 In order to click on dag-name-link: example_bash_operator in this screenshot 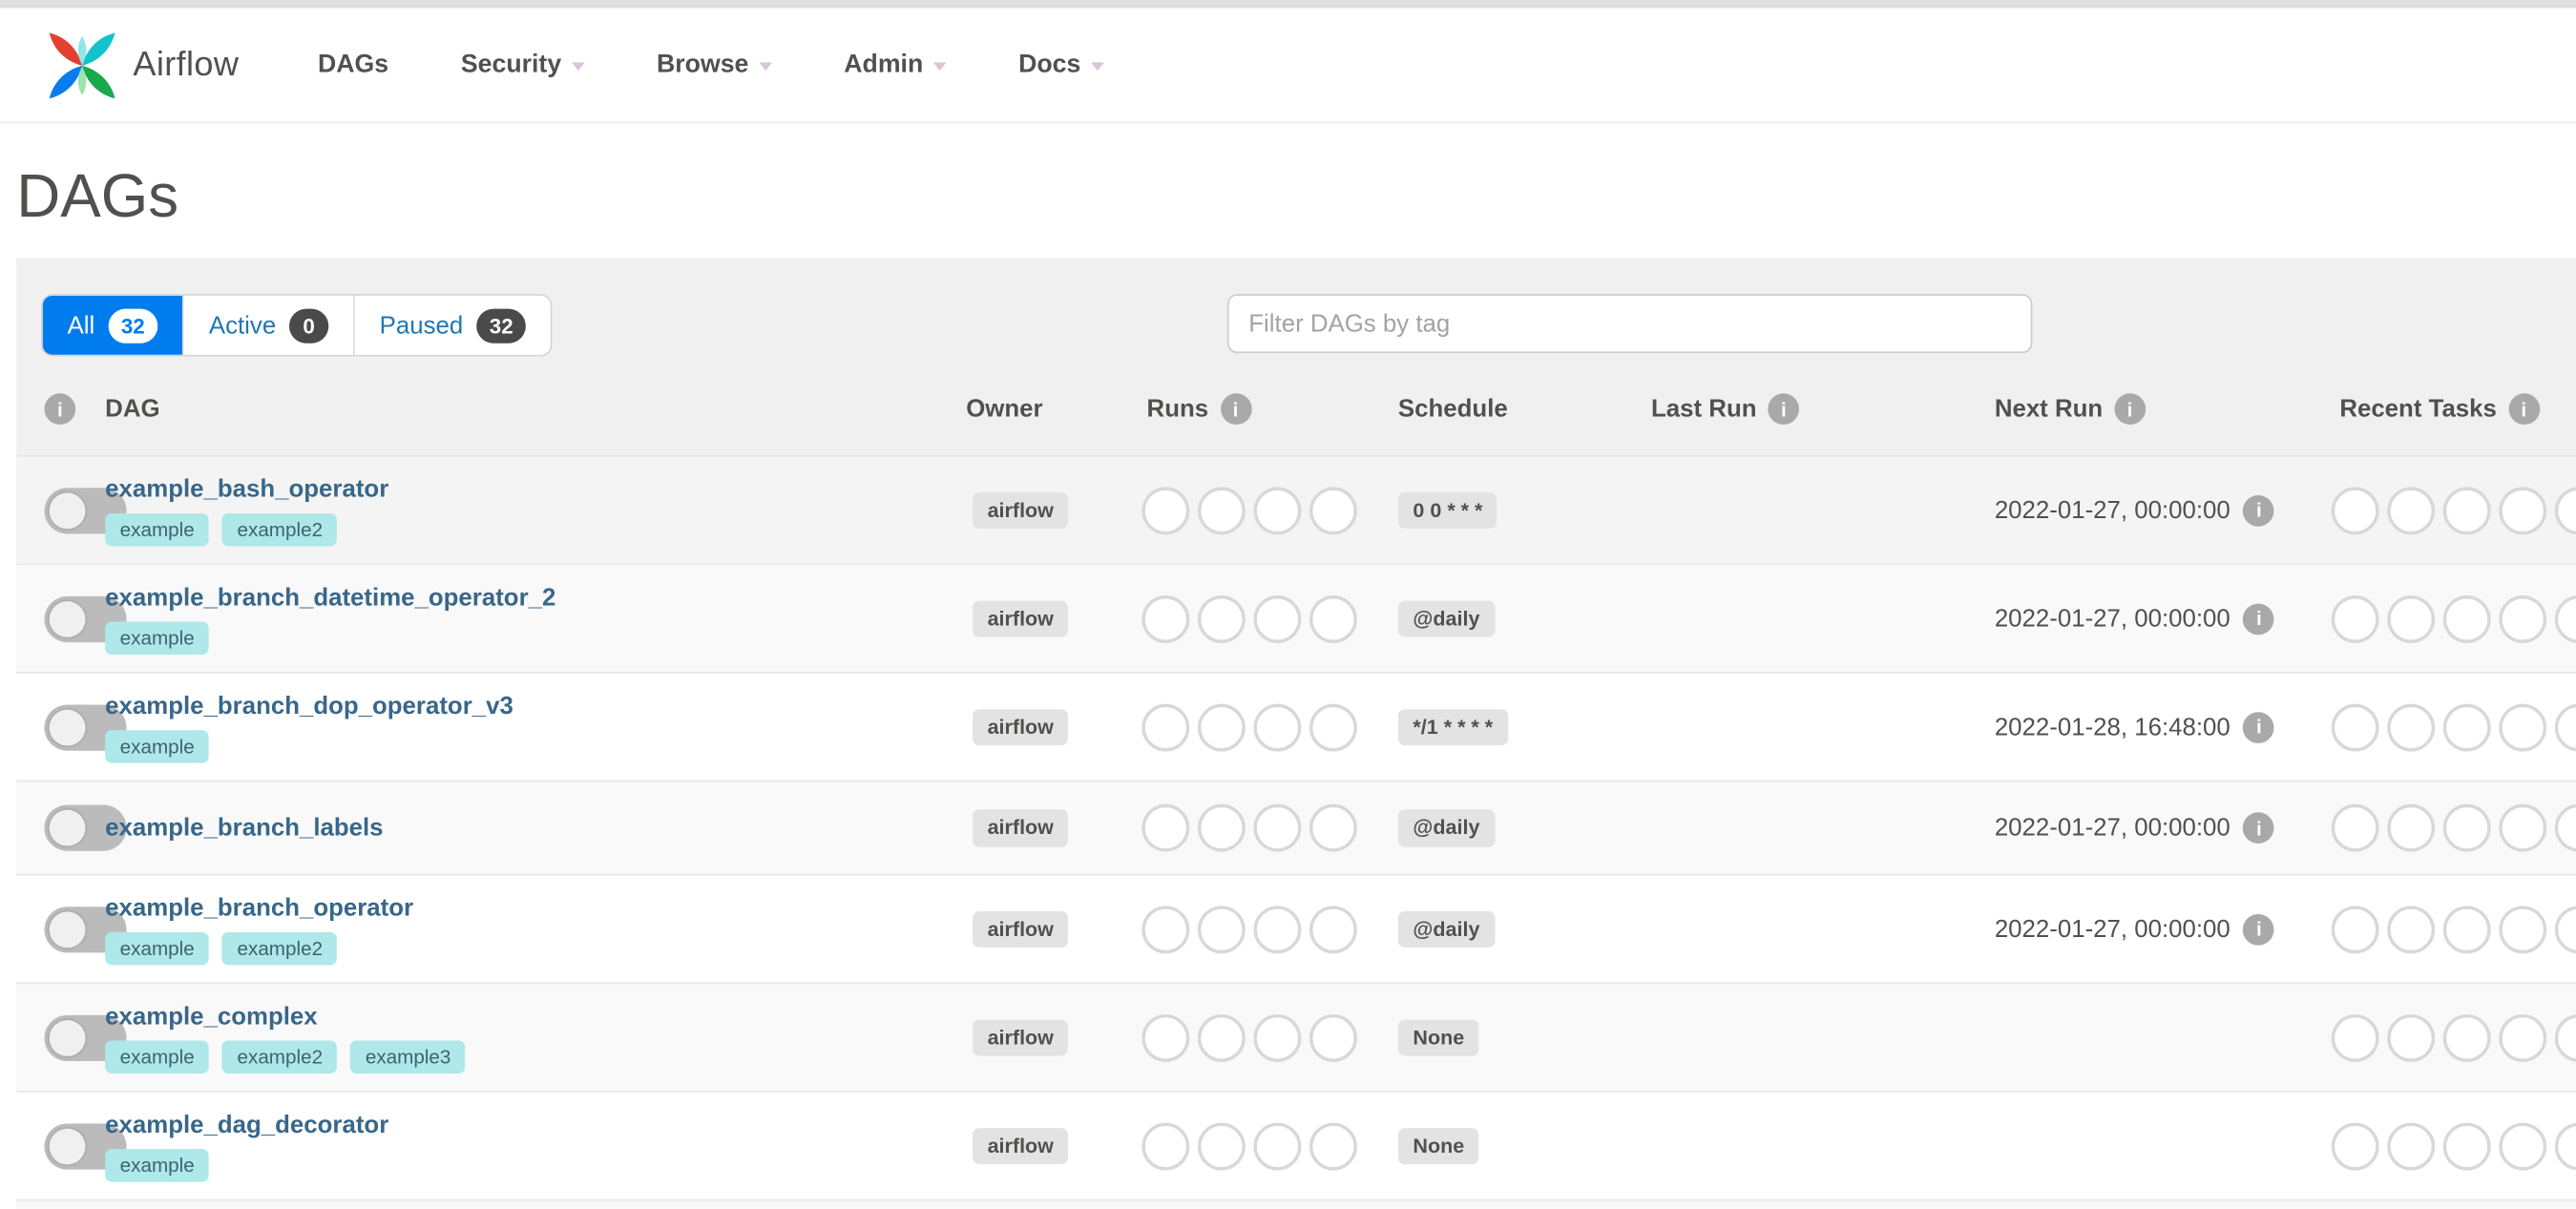, I will do `click(246, 489)`.